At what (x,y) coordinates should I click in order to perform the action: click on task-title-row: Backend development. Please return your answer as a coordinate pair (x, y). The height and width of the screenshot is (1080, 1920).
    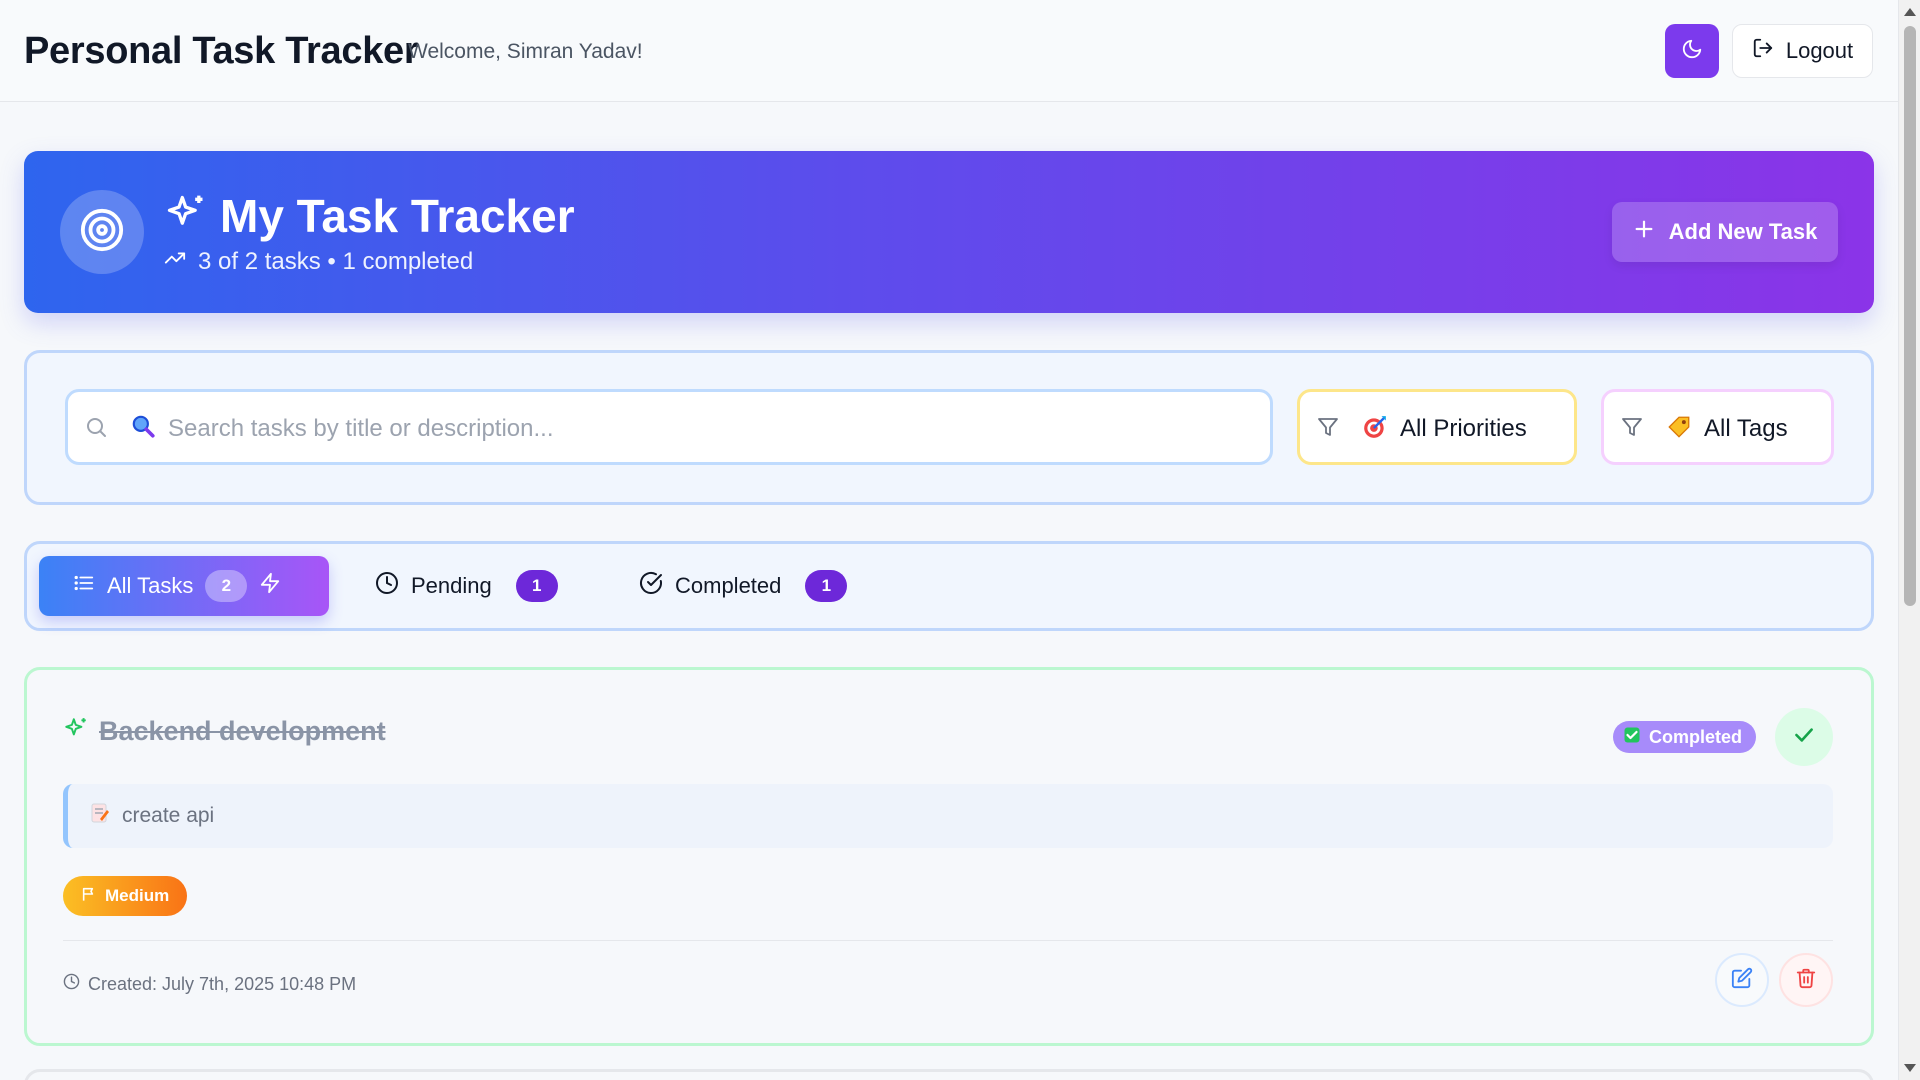
    Looking at the image, I should click on (224, 731).